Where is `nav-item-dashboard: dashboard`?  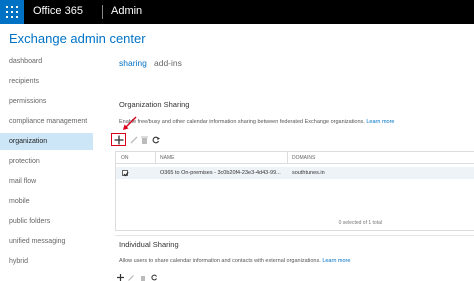 nav-item-dashboard: dashboard is located at coordinates (46, 61).